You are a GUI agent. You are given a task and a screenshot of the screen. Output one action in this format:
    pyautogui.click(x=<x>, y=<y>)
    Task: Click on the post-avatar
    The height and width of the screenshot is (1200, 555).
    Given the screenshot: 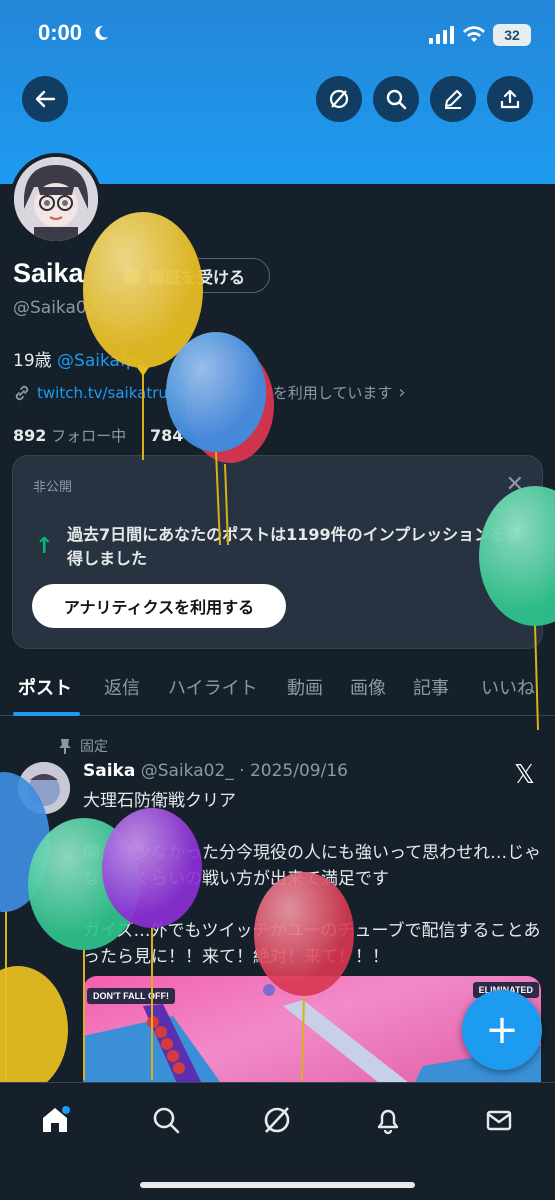 What is the action you would take?
    pyautogui.click(x=44, y=788)
    